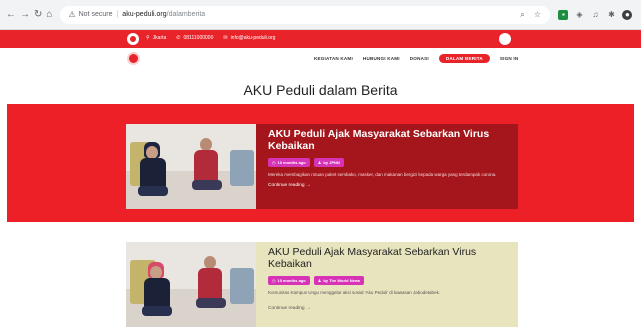 The height and width of the screenshot is (334, 641). I want to click on mail-icon: ✉, so click(225, 38).